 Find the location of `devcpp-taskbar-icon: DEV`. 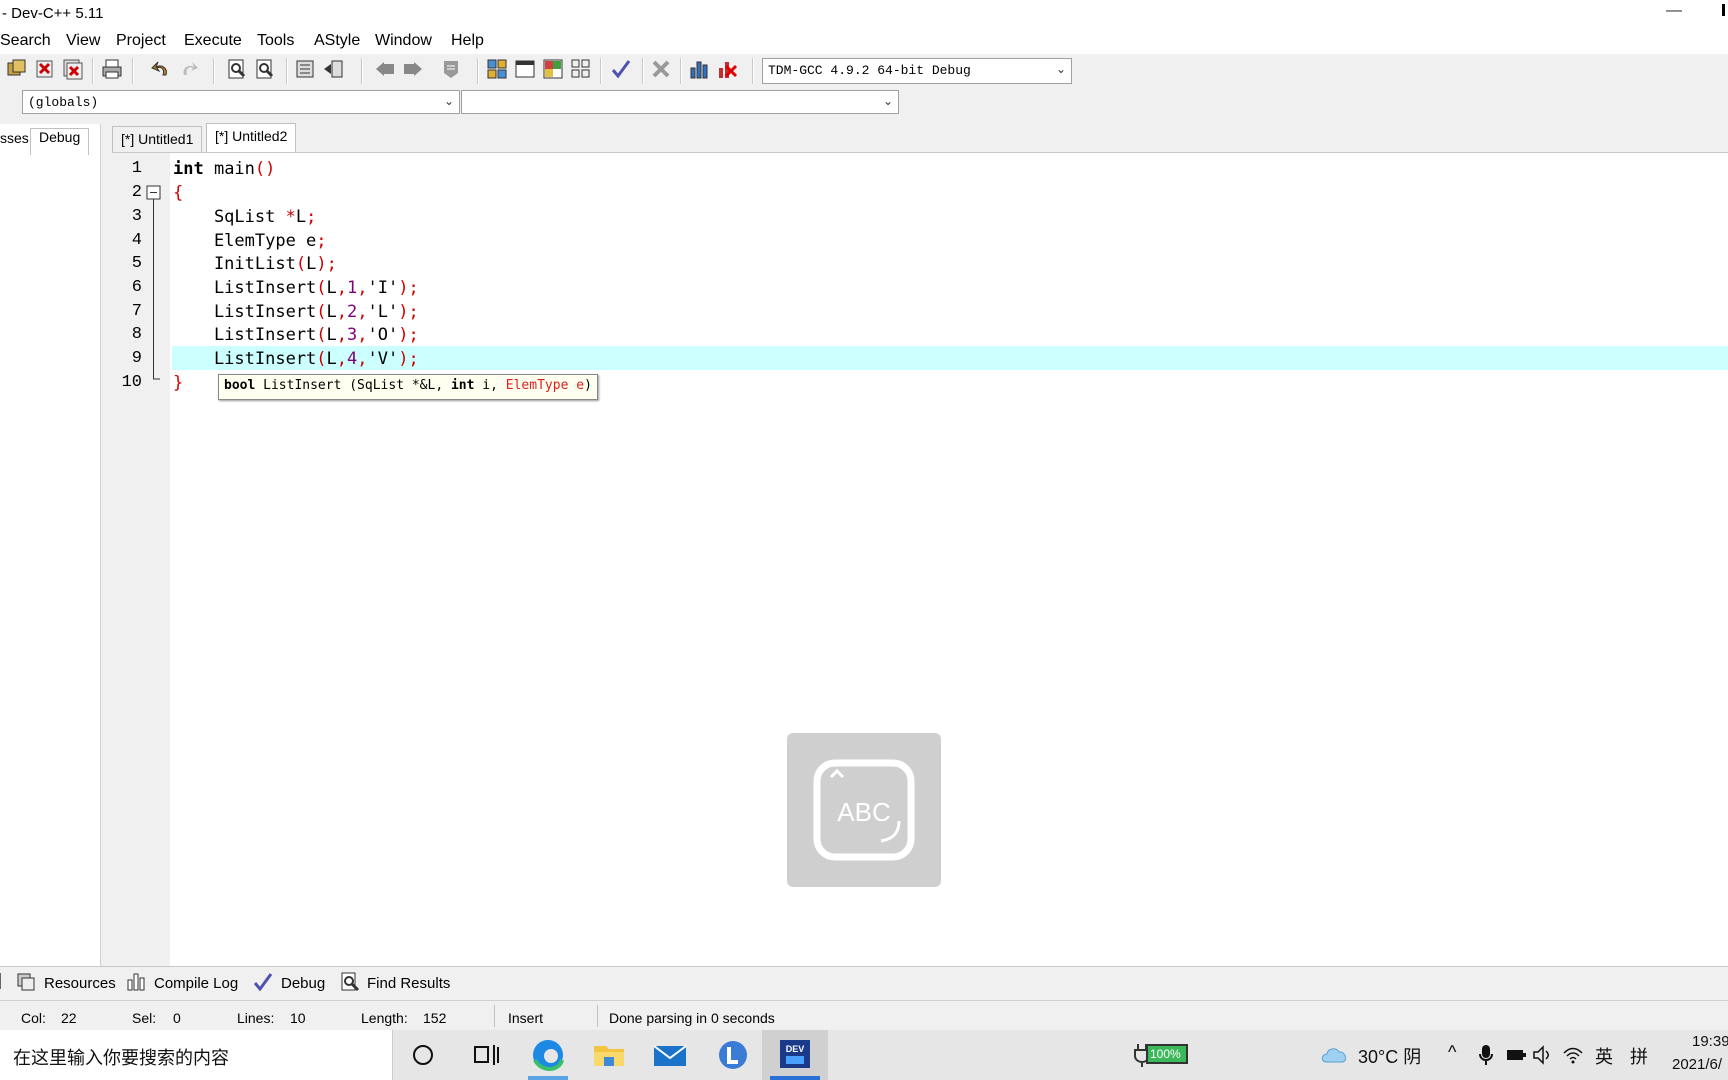

devcpp-taskbar-icon: DEV is located at coordinates (795, 1055).